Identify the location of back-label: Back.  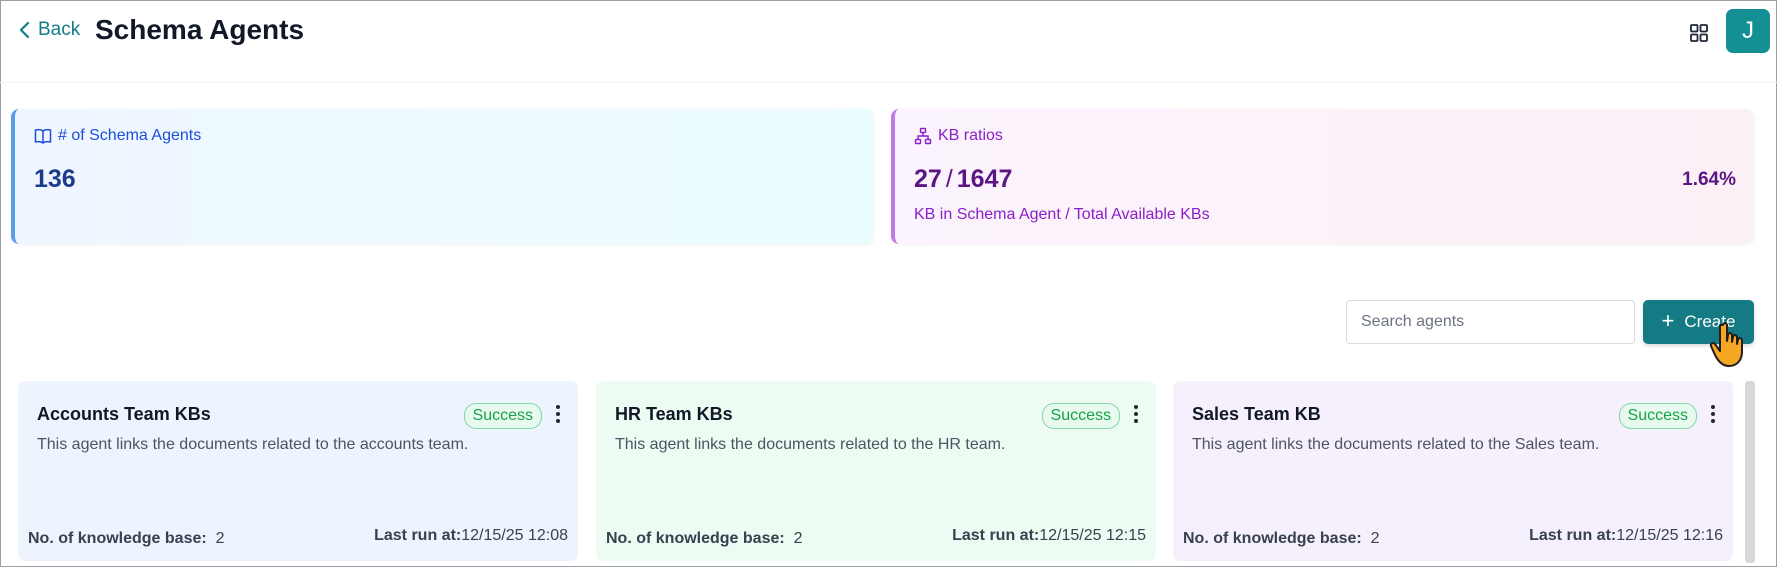
(59, 29).